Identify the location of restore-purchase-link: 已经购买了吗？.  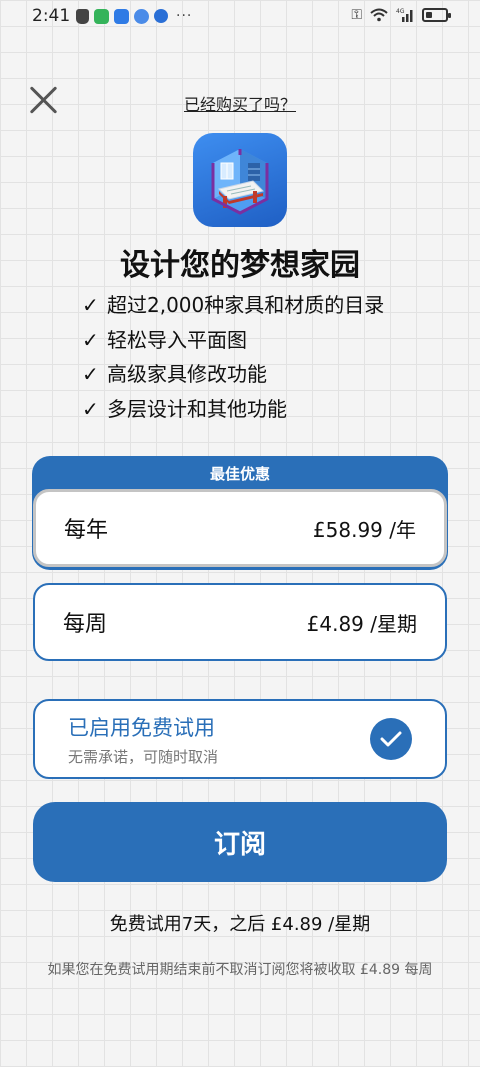
(240, 103).